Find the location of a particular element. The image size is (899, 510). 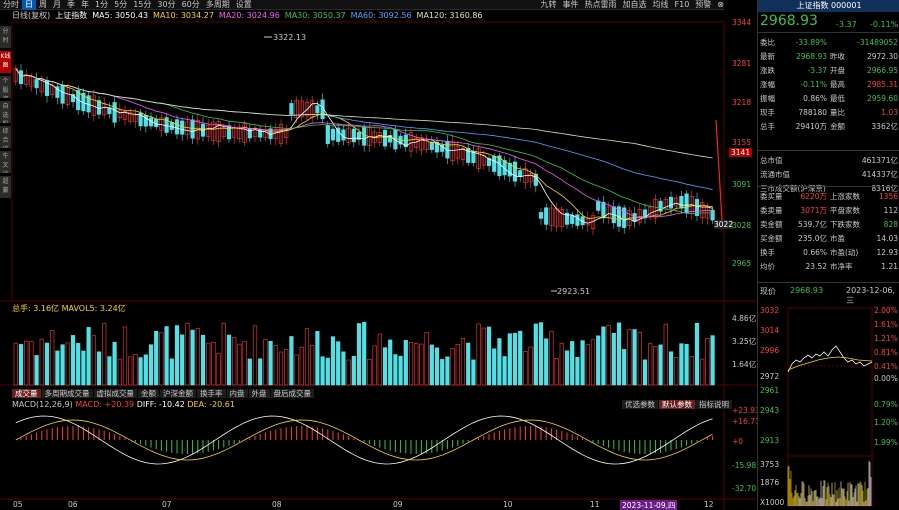

macd-axis-label: +23.93 is located at coordinates (746, 410).